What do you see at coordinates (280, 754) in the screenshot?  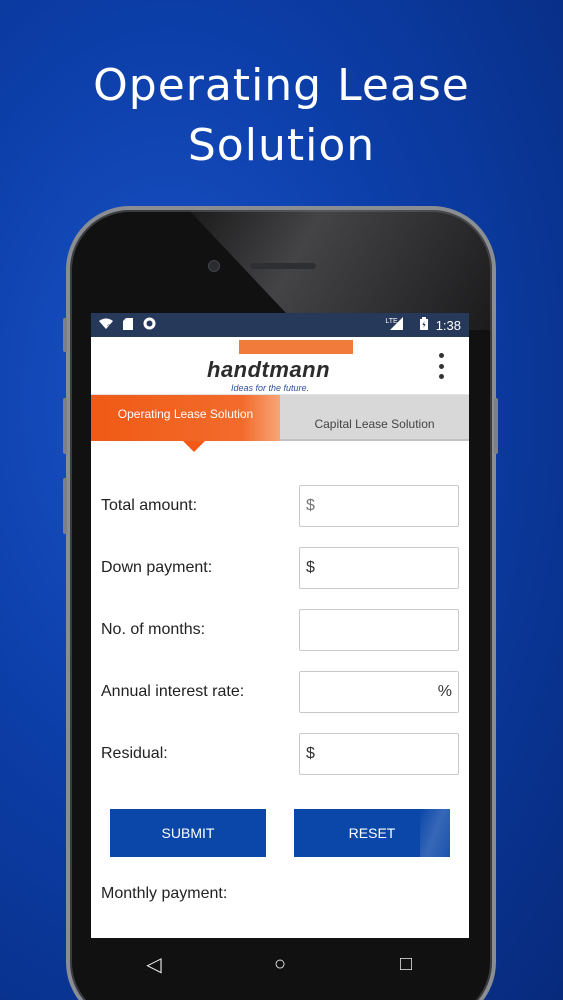 I see `row-residual: Residual: $` at bounding box center [280, 754].